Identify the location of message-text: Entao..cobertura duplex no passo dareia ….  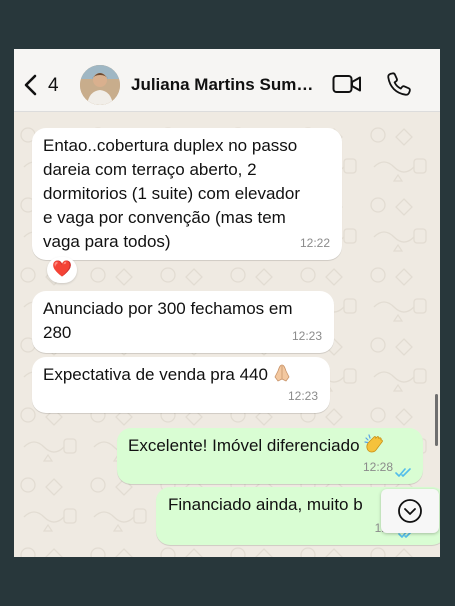
(171, 193).